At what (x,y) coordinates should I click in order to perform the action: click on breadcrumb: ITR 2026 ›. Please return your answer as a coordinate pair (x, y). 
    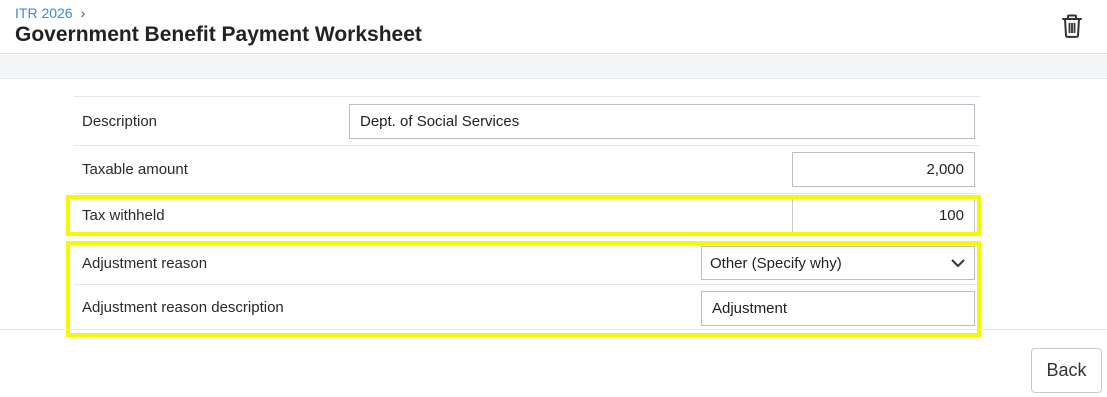
    Looking at the image, I should click on (50, 13).